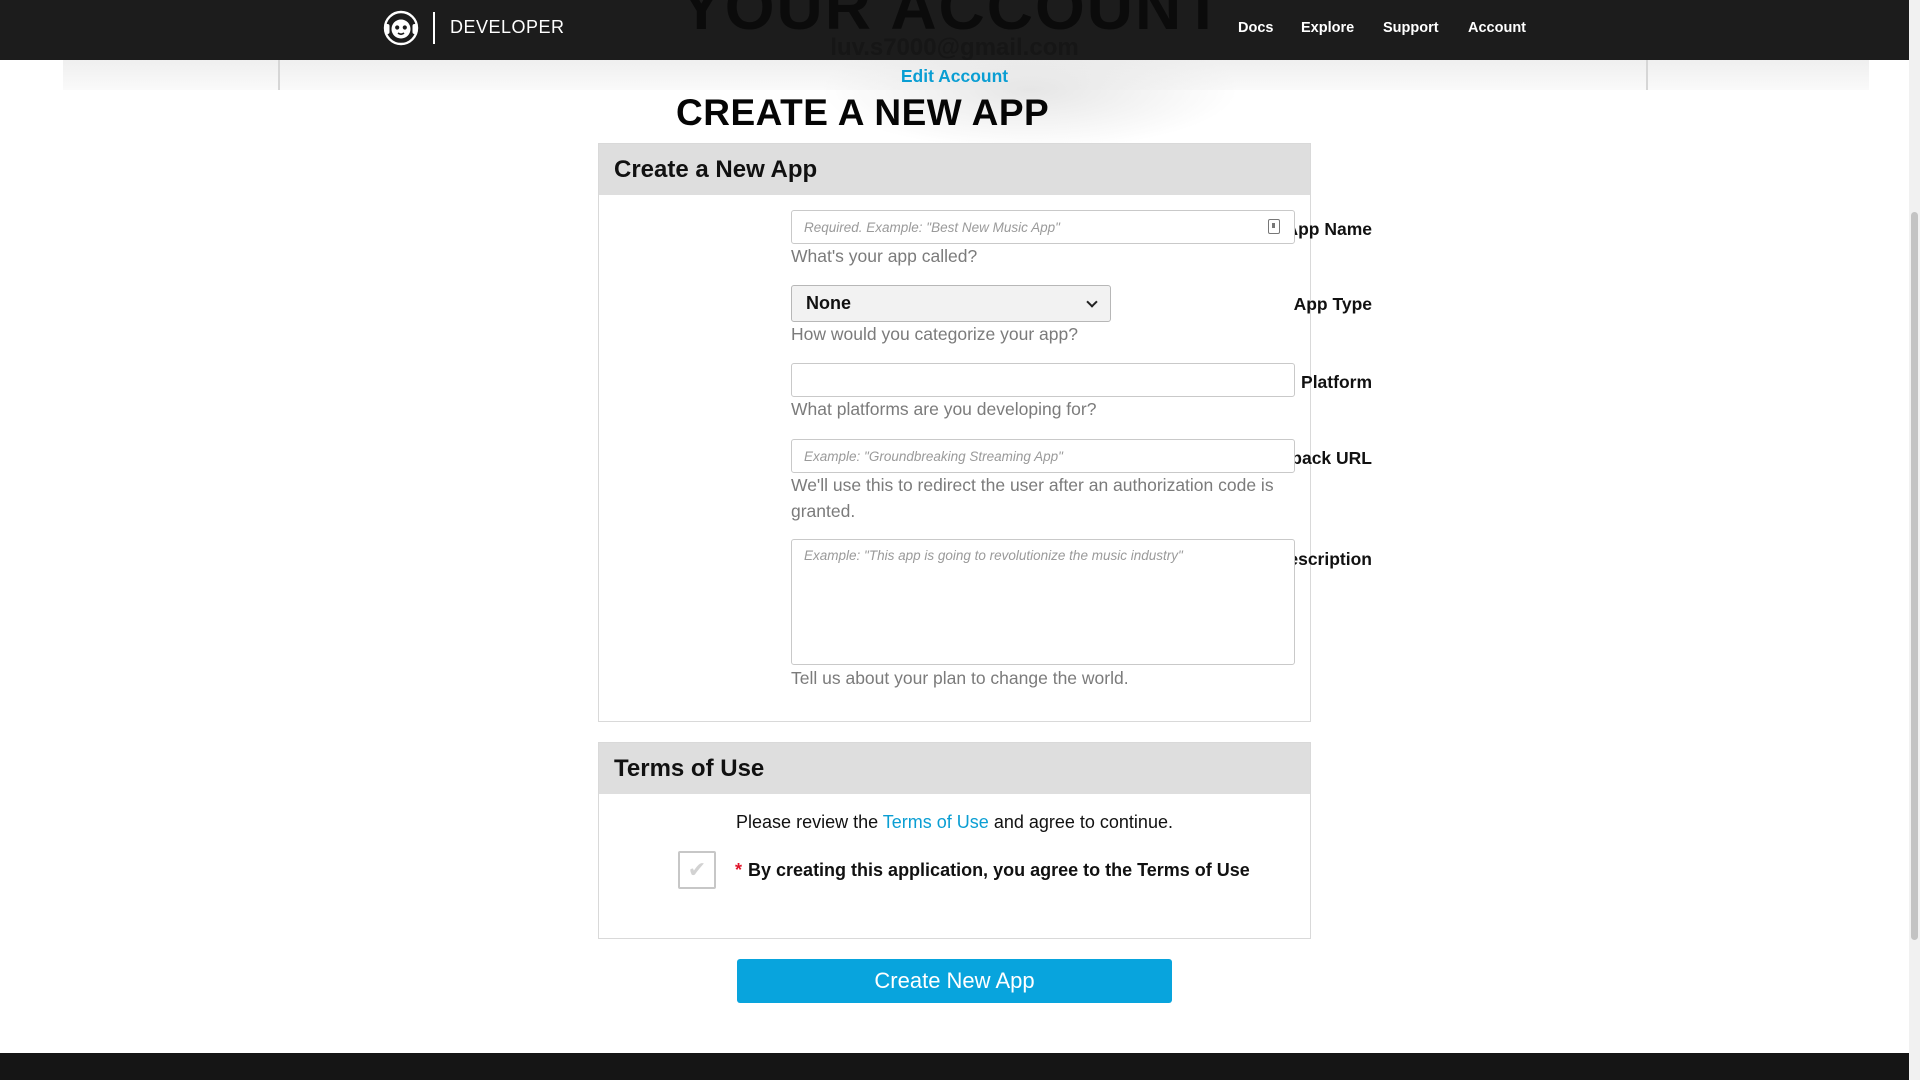 The image size is (1920, 1080). What do you see at coordinates (1274, 226) in the screenshot?
I see `password-manager-icon` at bounding box center [1274, 226].